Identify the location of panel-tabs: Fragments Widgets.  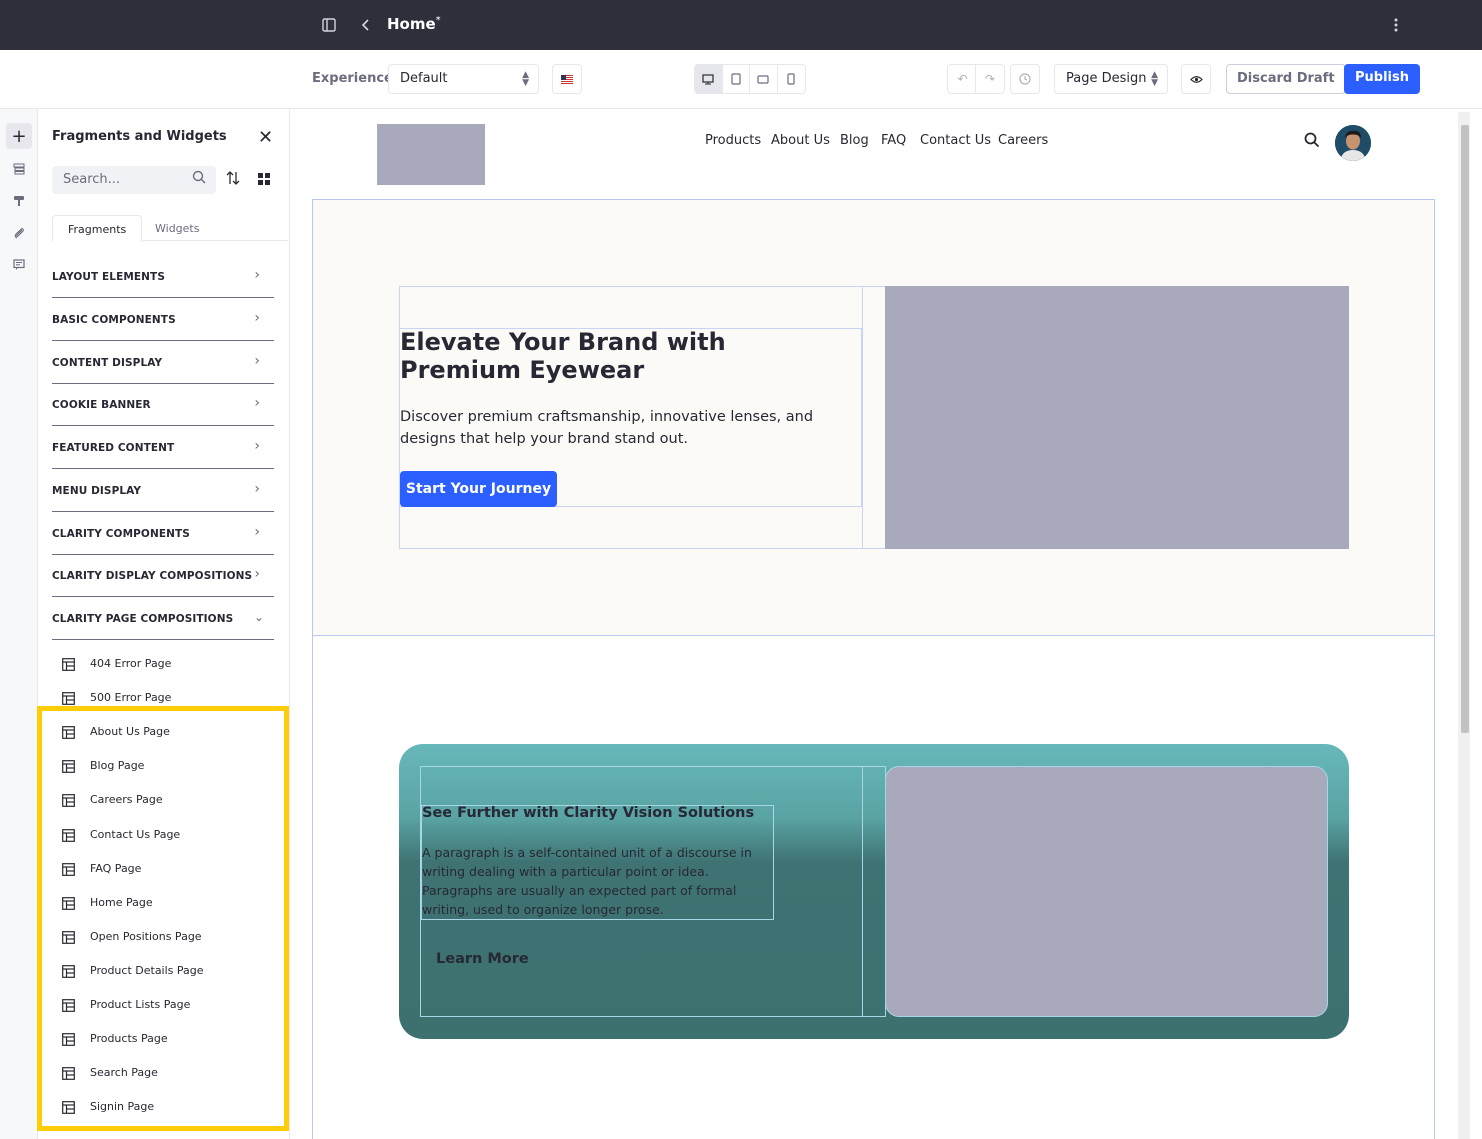
(170, 228).